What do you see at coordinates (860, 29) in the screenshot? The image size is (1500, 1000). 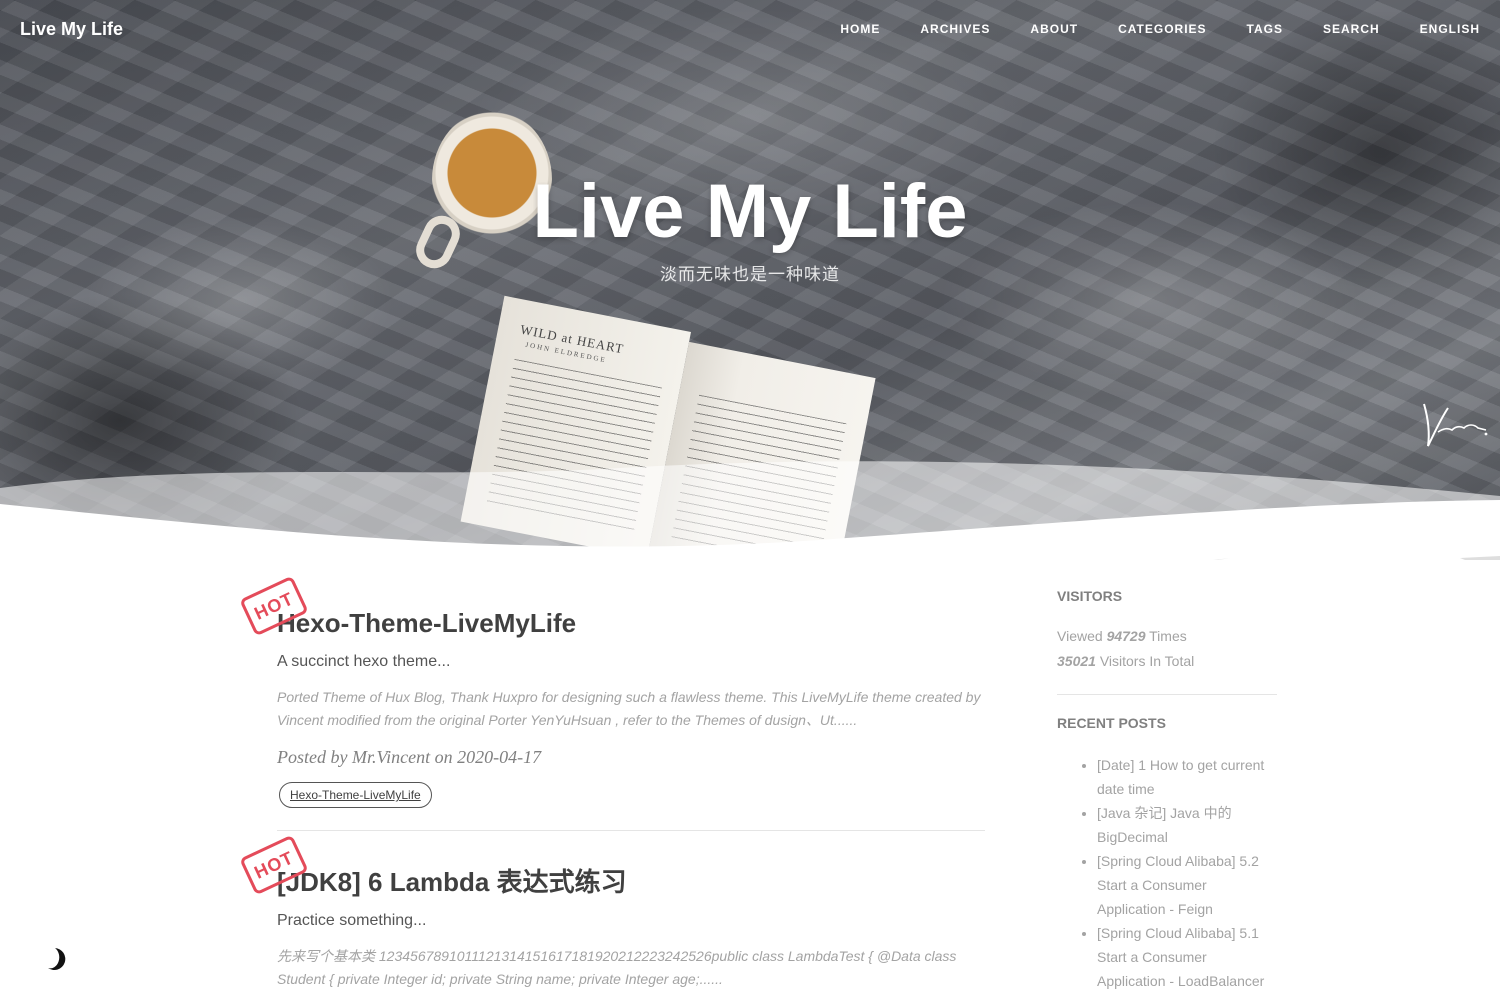 I see `nav-home: HOME` at bounding box center [860, 29].